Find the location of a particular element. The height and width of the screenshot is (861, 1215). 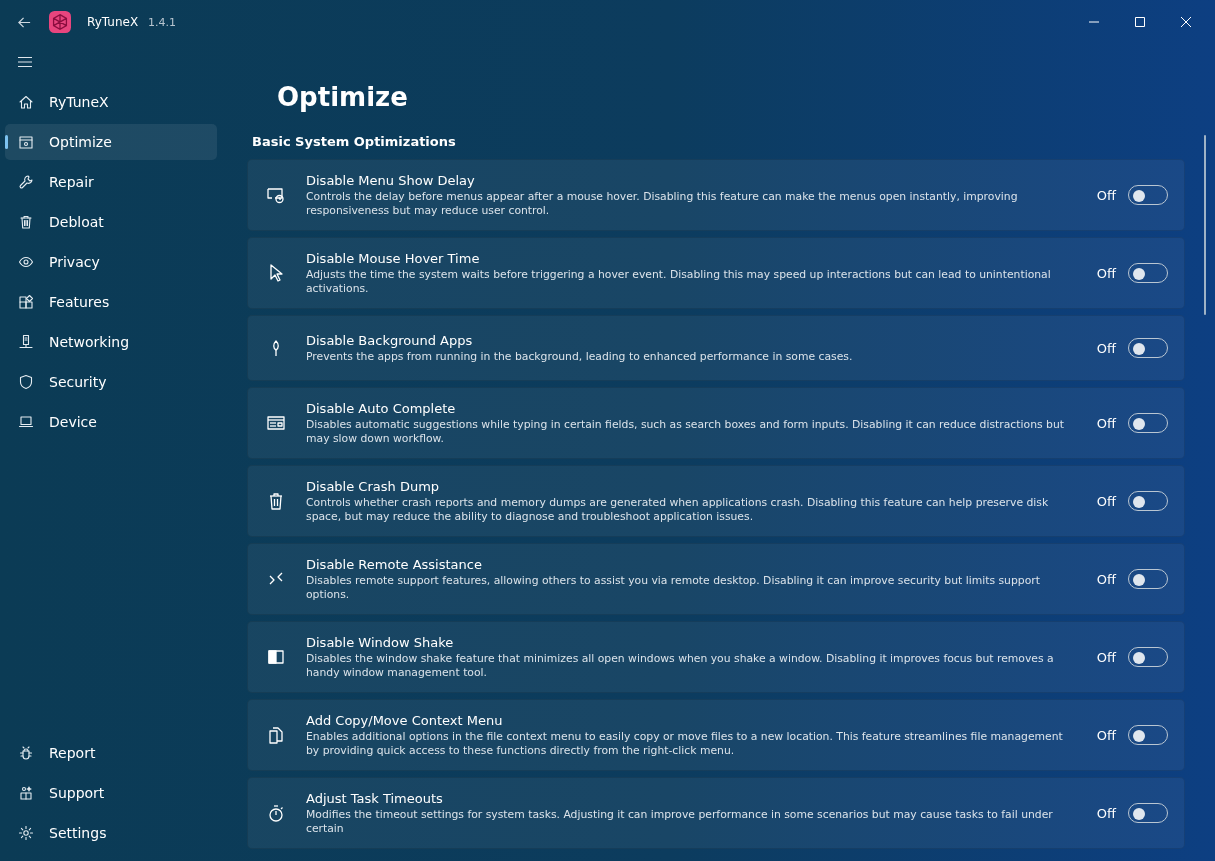

shield-icon is located at coordinates (26, 382).